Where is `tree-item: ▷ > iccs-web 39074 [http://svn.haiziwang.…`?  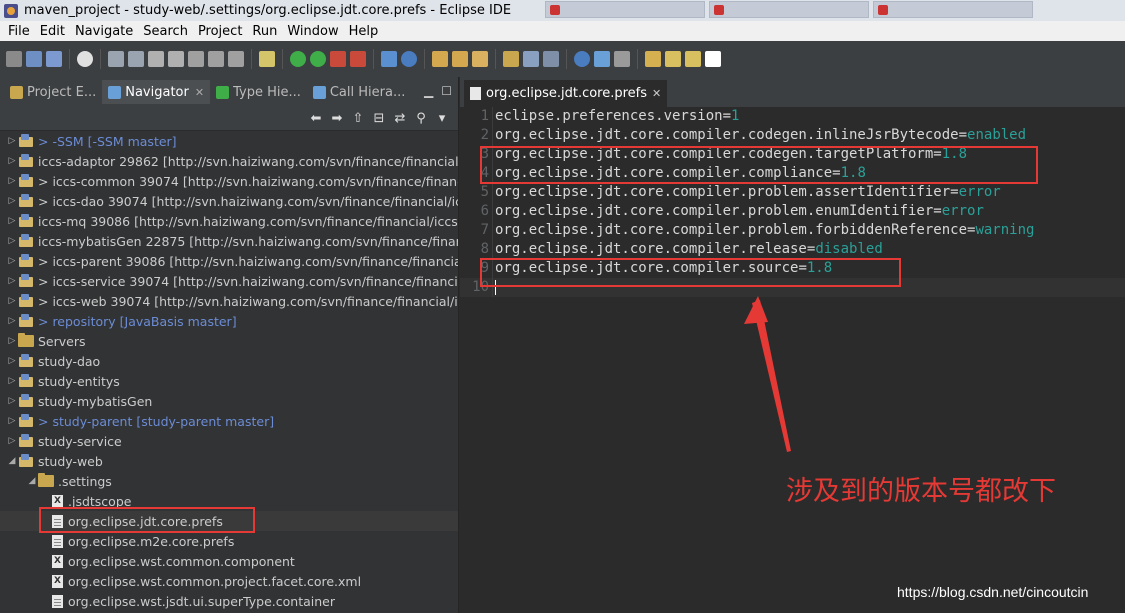 tree-item: ▷ > iccs-web 39074 [http://svn.haiziwang.… is located at coordinates (229, 301).